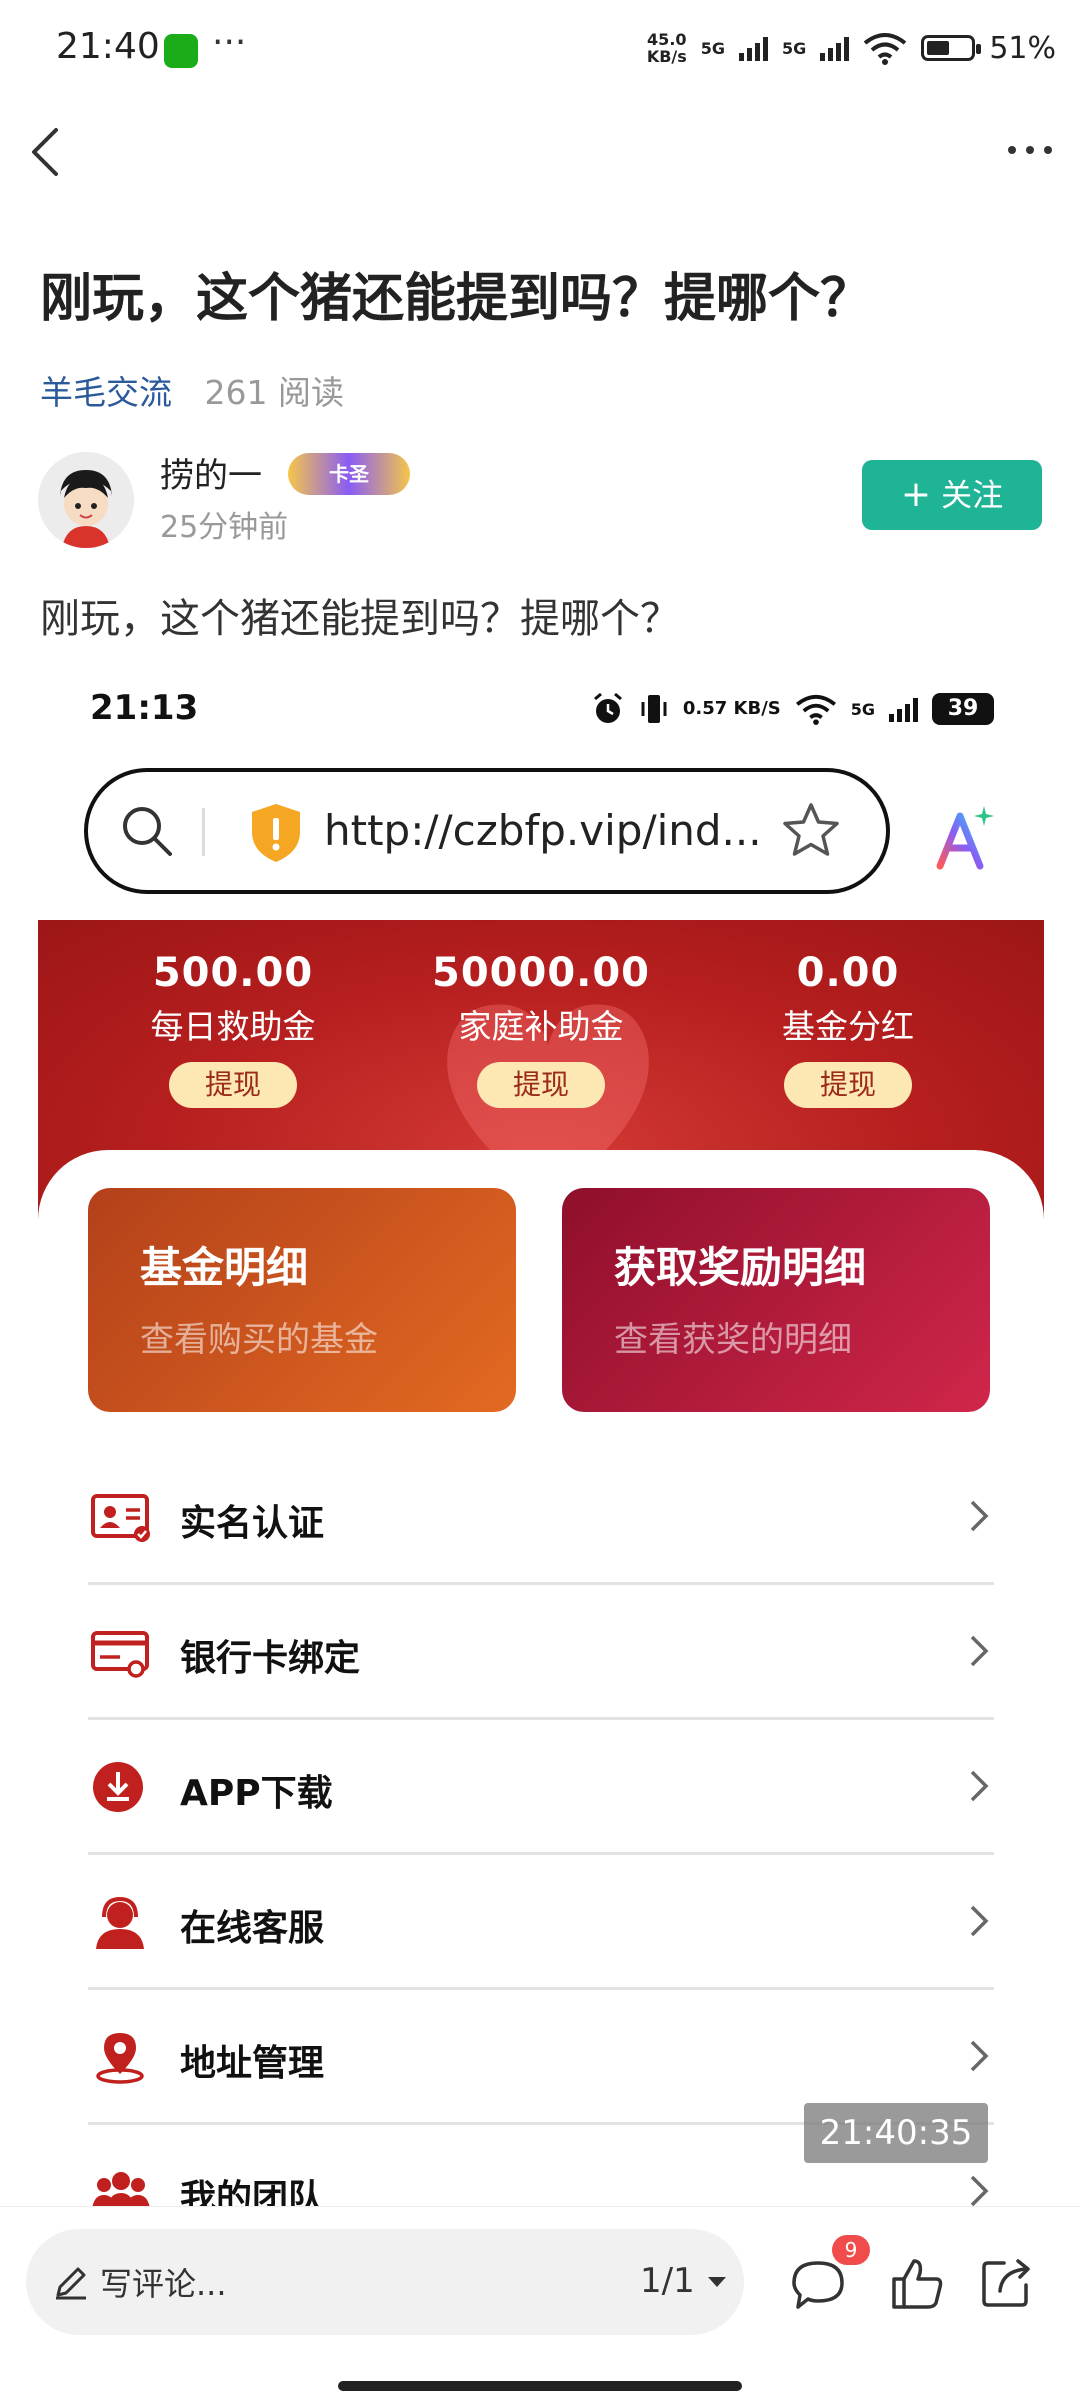 The width and height of the screenshot is (1080, 2401). What do you see at coordinates (385, 2282) in the screenshot?
I see `comment-input: 写评论... 1/1` at bounding box center [385, 2282].